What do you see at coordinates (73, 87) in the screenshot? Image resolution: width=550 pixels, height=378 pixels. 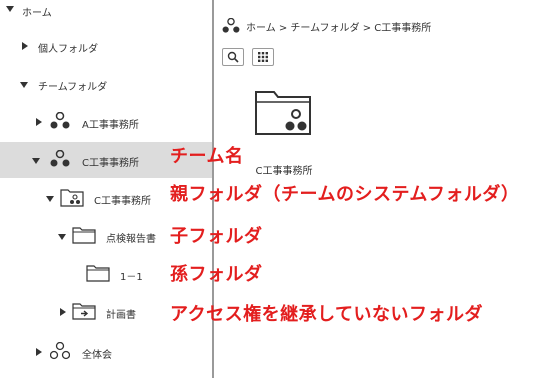 I see `tree-item-label: チームフォルダ` at bounding box center [73, 87].